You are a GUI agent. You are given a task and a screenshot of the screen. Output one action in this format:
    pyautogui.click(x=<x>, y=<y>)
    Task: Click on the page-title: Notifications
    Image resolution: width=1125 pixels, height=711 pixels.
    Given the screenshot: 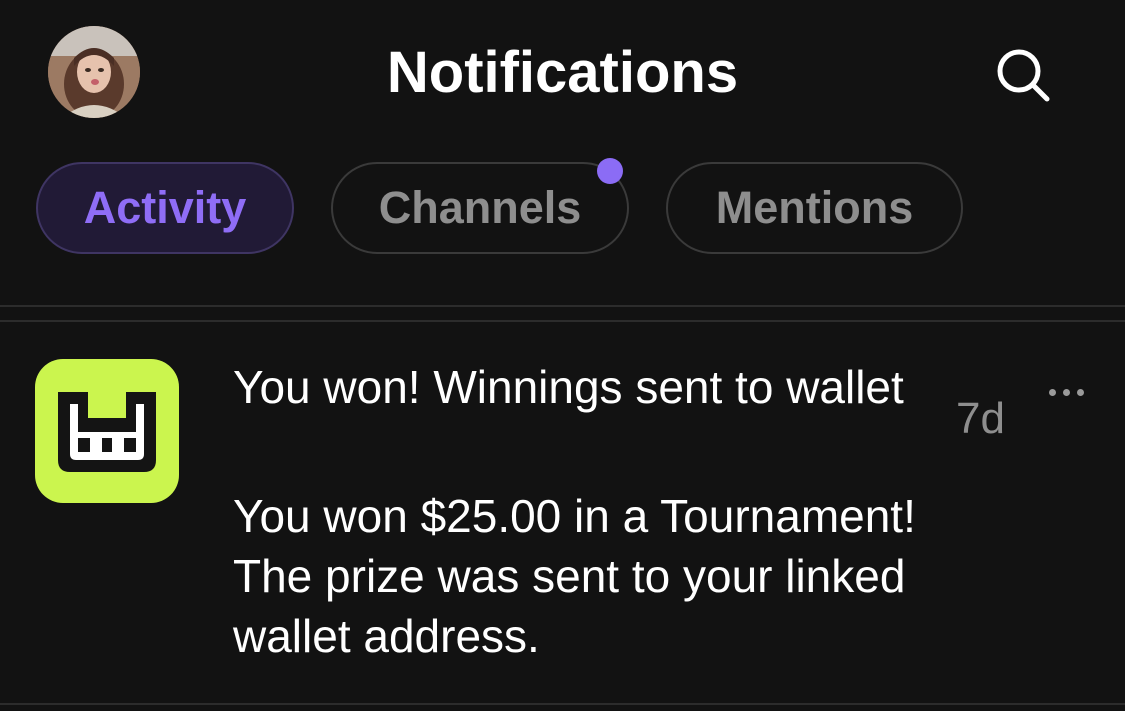 What is the action you would take?
    pyautogui.click(x=562, y=72)
    